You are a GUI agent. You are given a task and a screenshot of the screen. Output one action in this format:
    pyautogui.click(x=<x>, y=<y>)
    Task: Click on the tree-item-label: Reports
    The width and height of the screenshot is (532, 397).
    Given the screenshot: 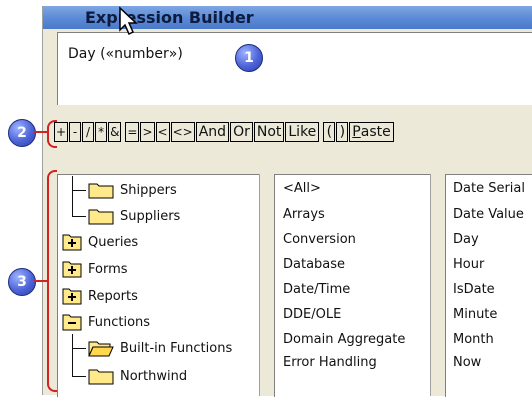 What is the action you would take?
    pyautogui.click(x=113, y=296)
    